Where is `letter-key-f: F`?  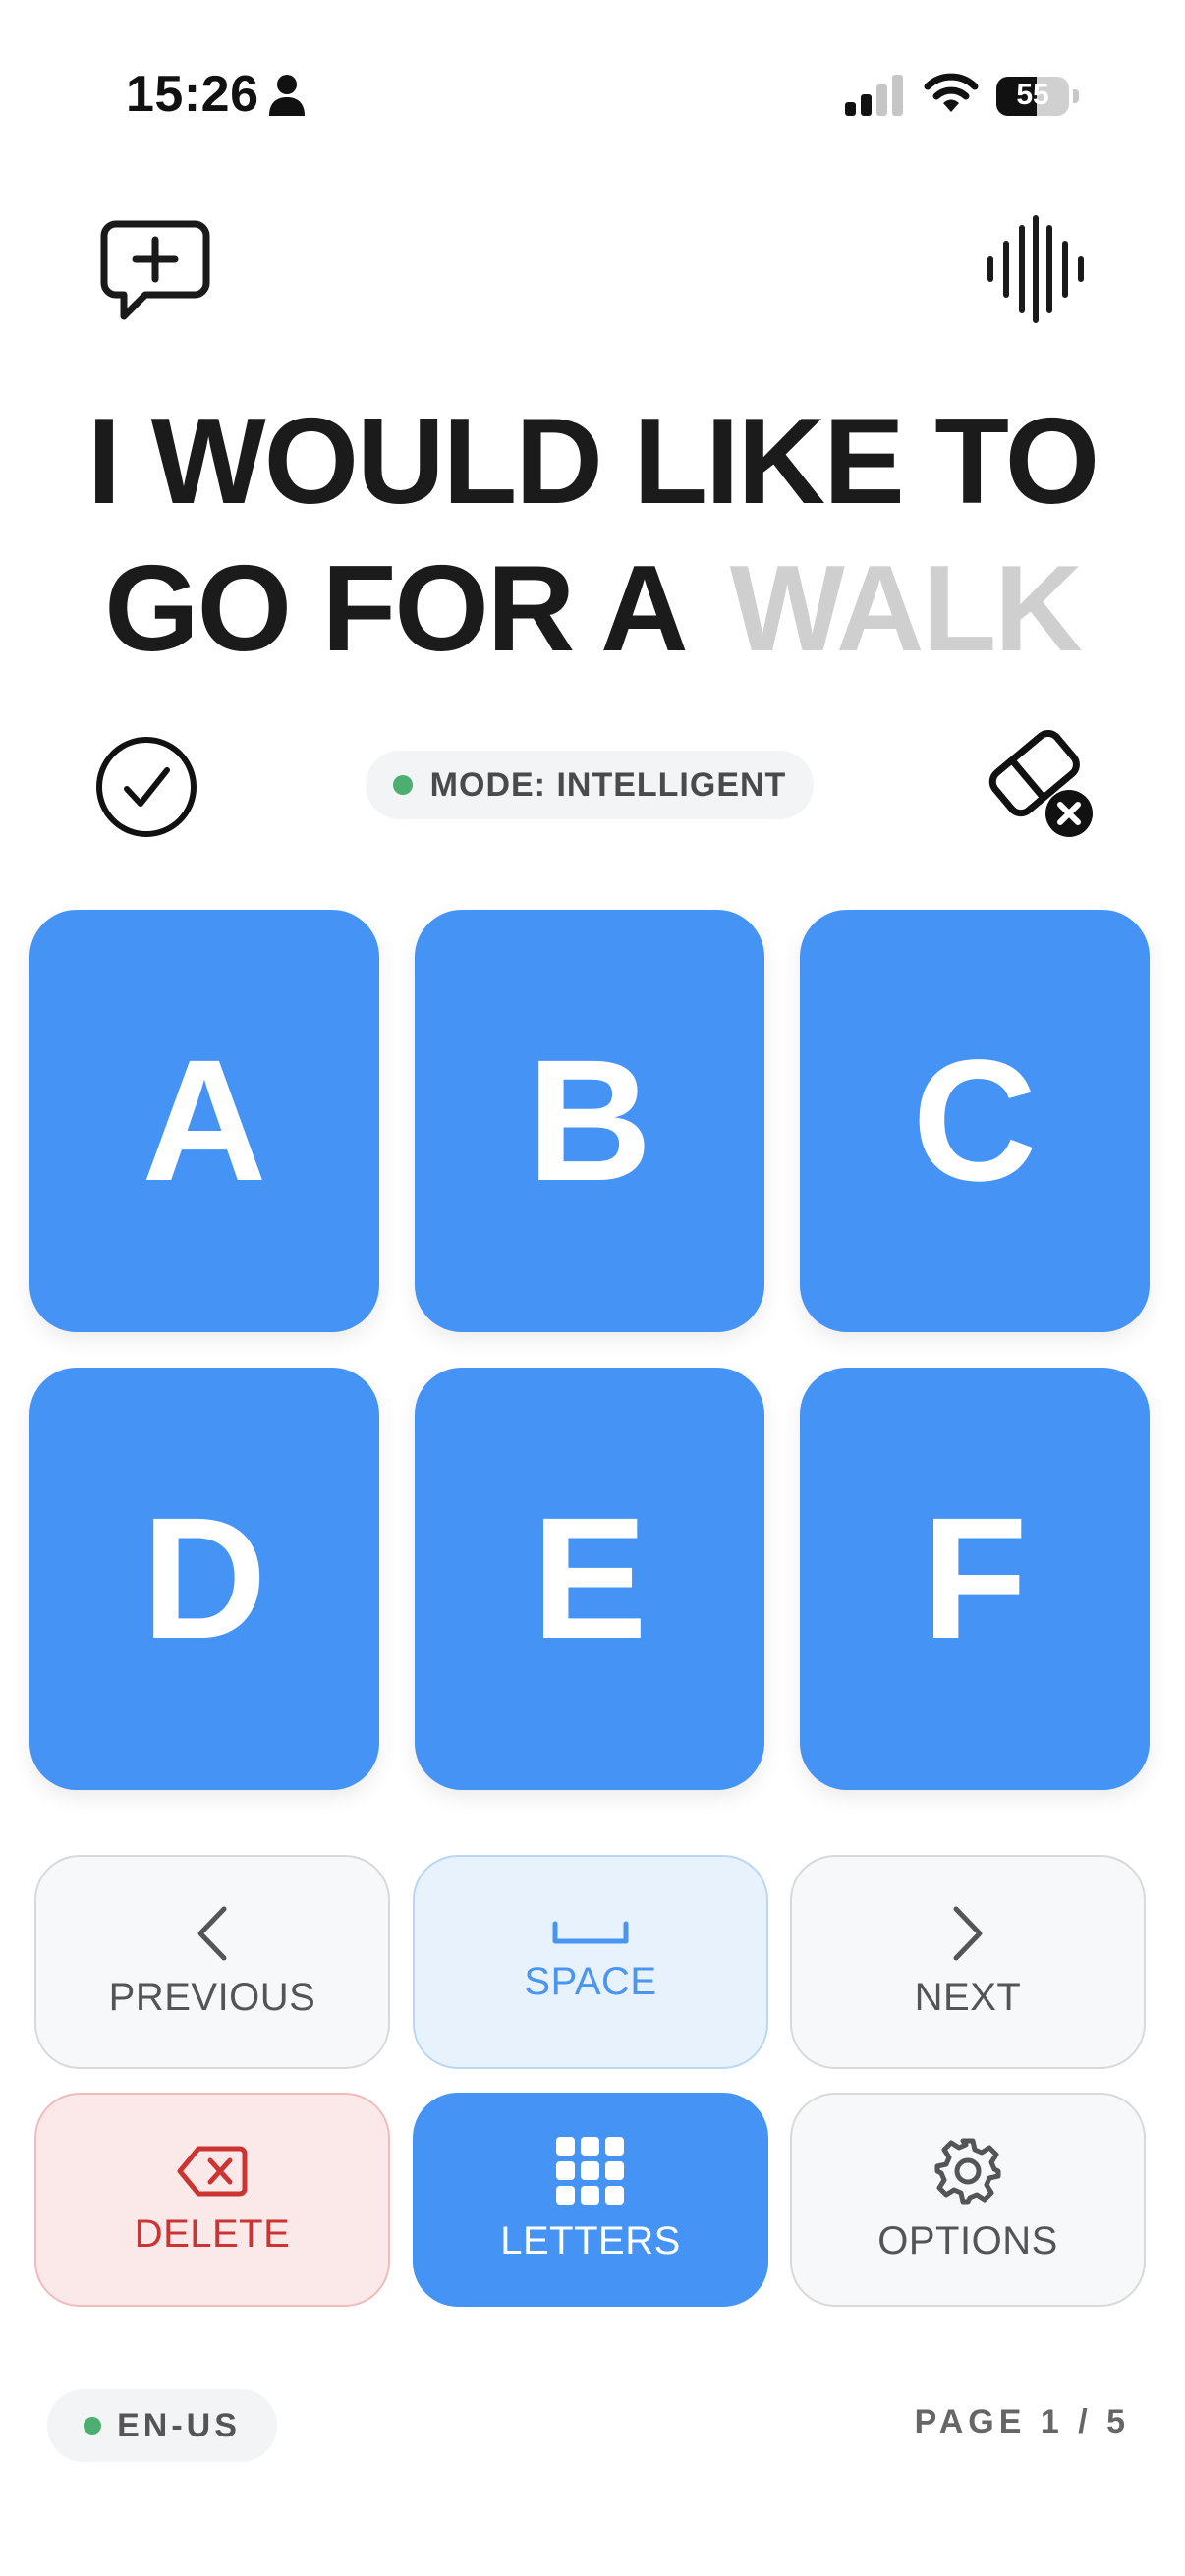 letter-key-f: F is located at coordinates (975, 1579).